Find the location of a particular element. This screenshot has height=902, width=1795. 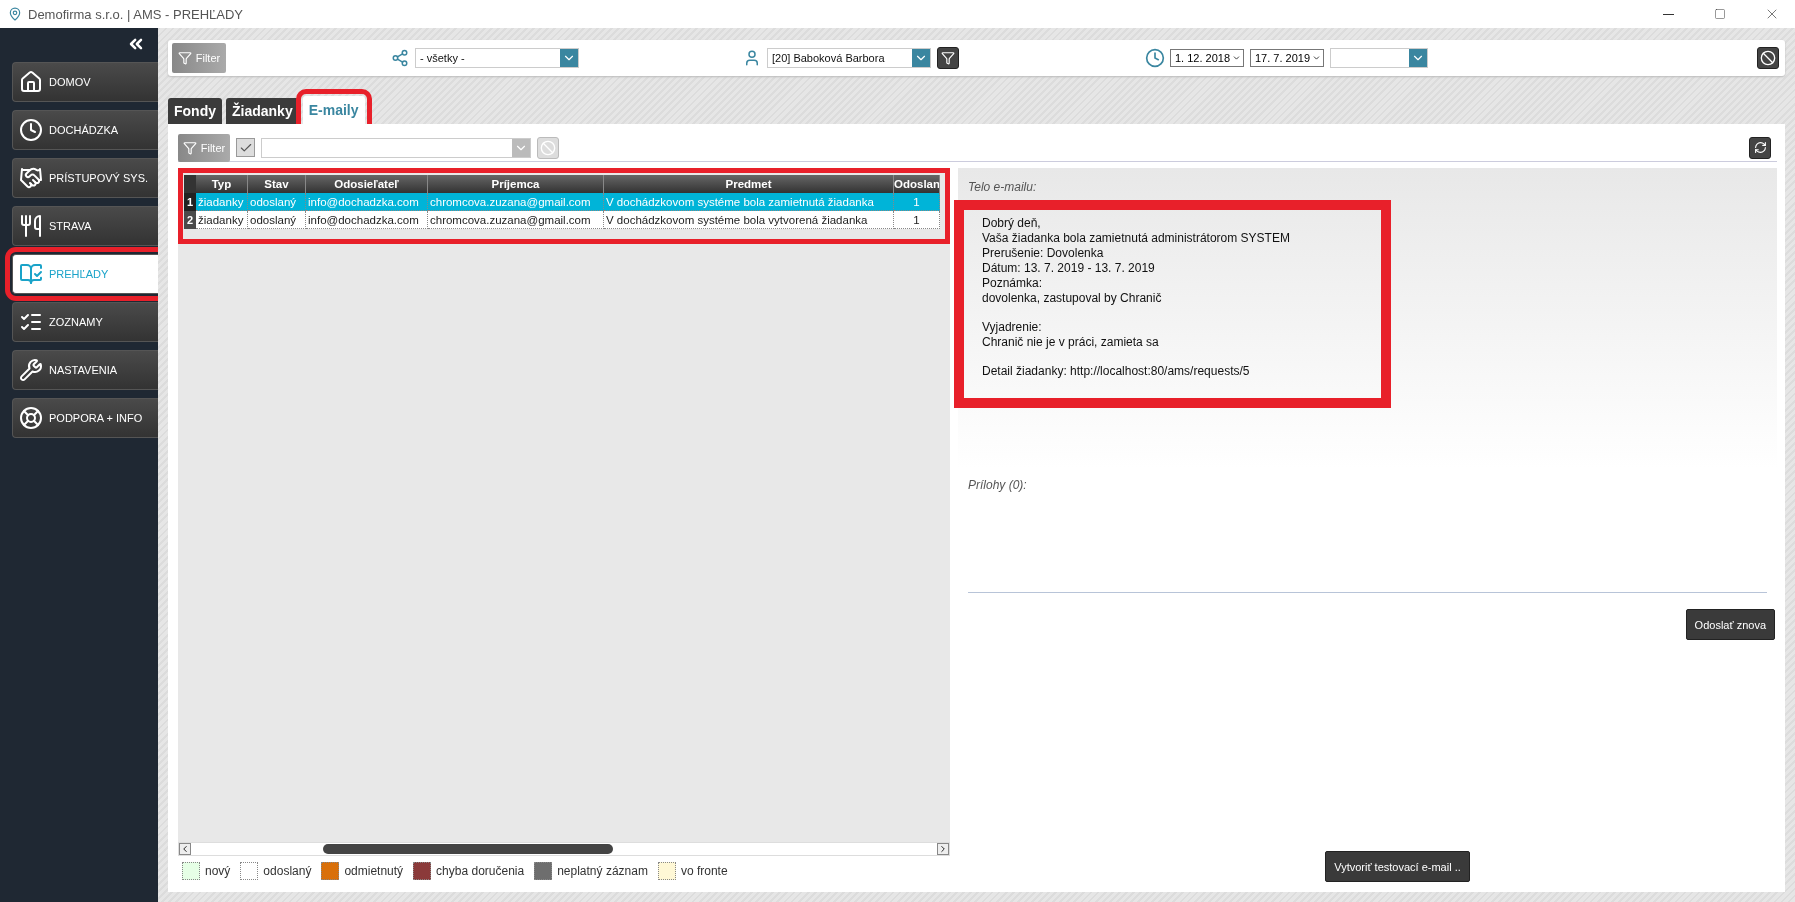

column-header: Typ is located at coordinates (222, 184).